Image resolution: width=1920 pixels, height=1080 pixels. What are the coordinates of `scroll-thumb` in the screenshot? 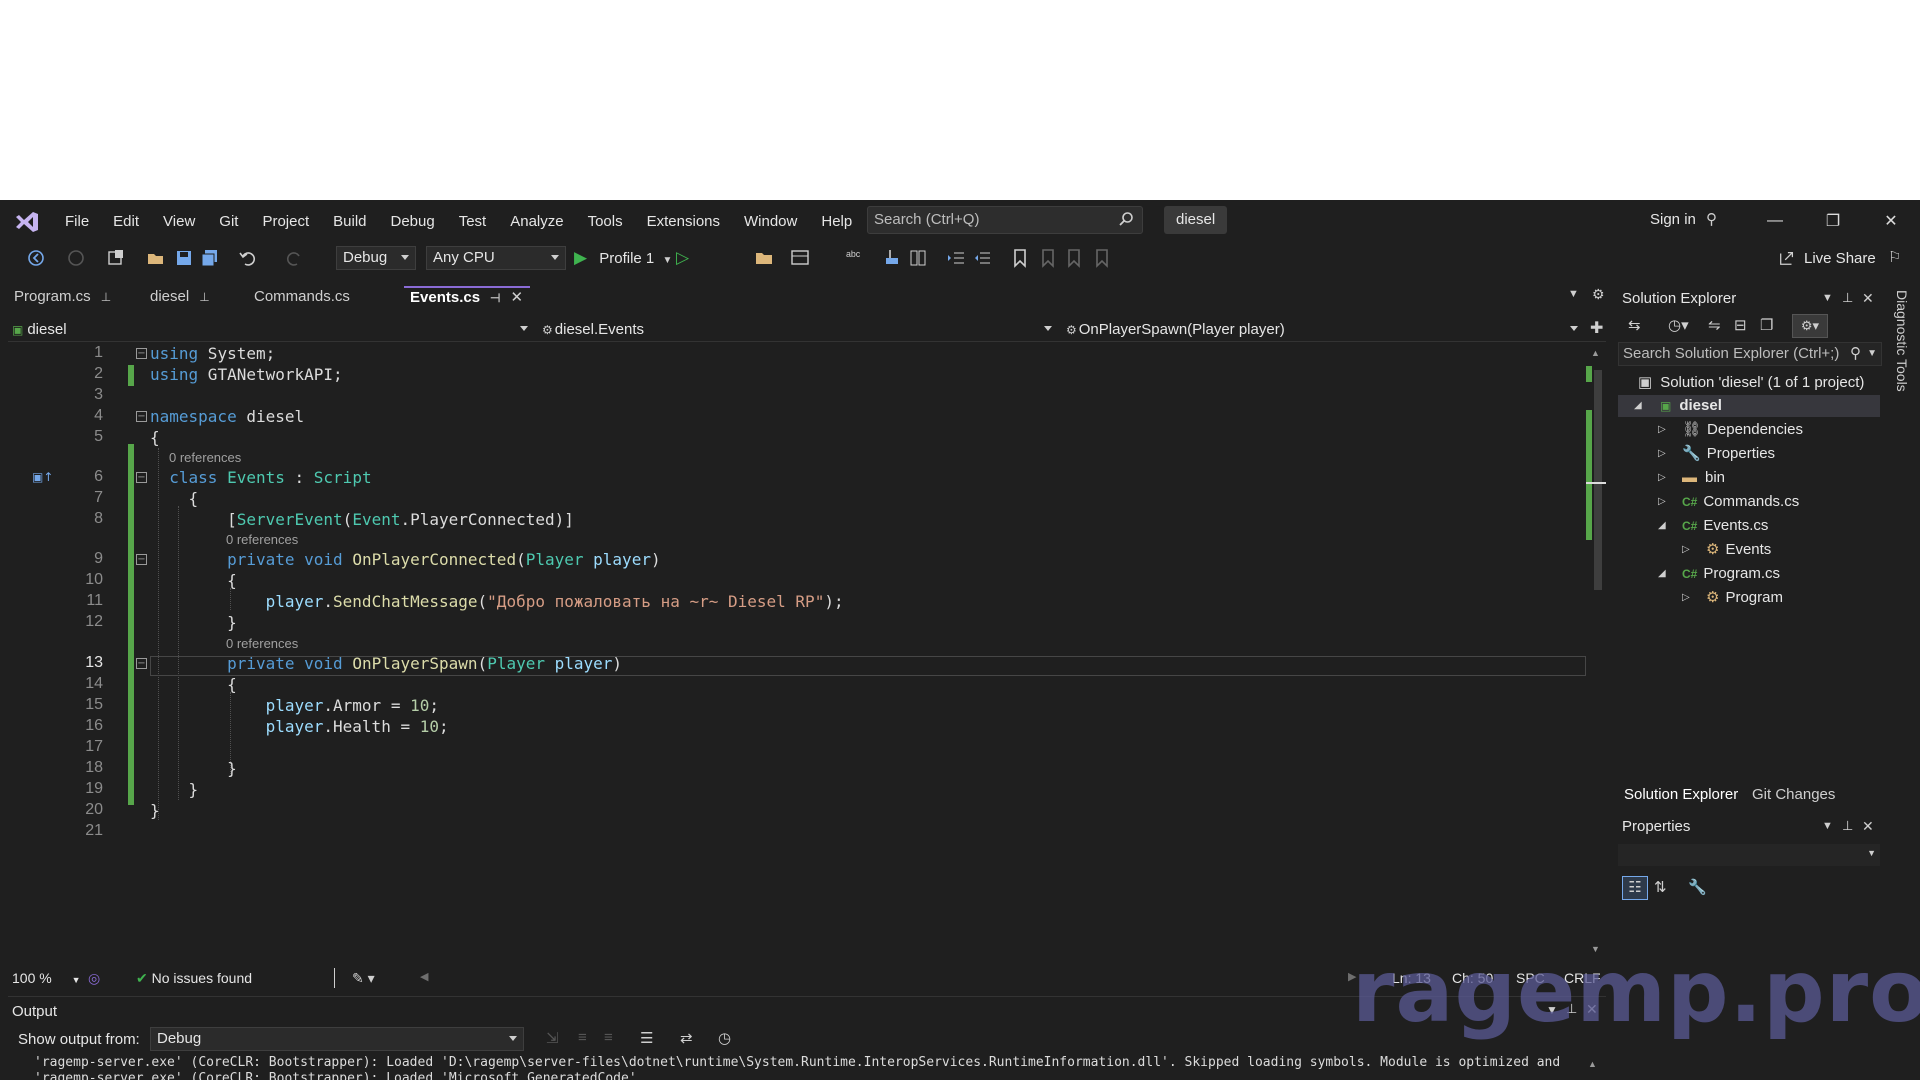 It's located at (1598, 480).